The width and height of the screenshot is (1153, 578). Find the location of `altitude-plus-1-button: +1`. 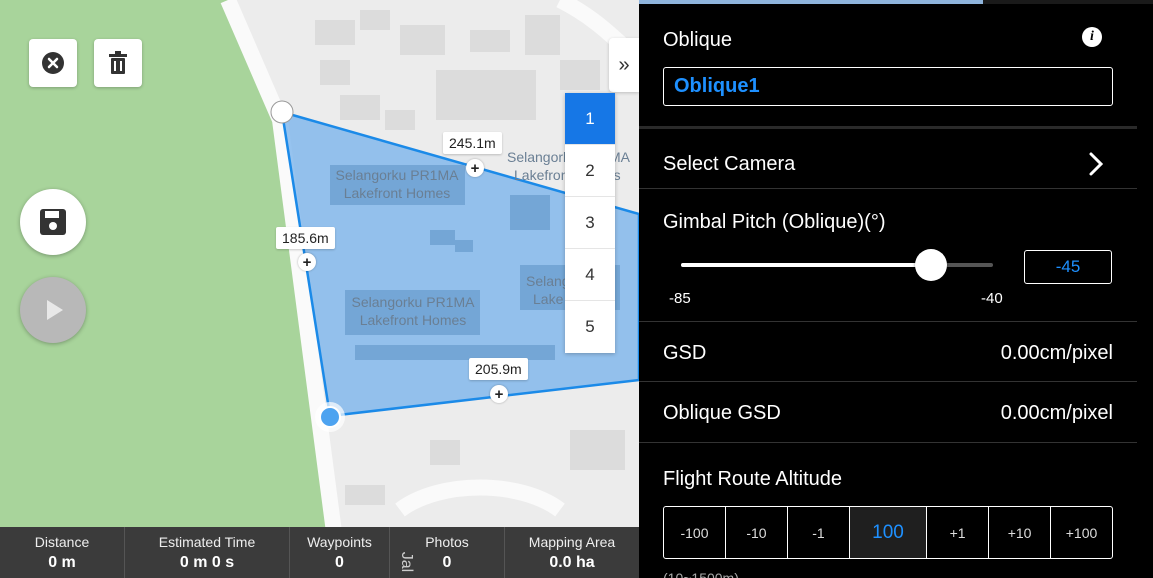

altitude-plus-1-button: +1 is located at coordinates (958, 532).